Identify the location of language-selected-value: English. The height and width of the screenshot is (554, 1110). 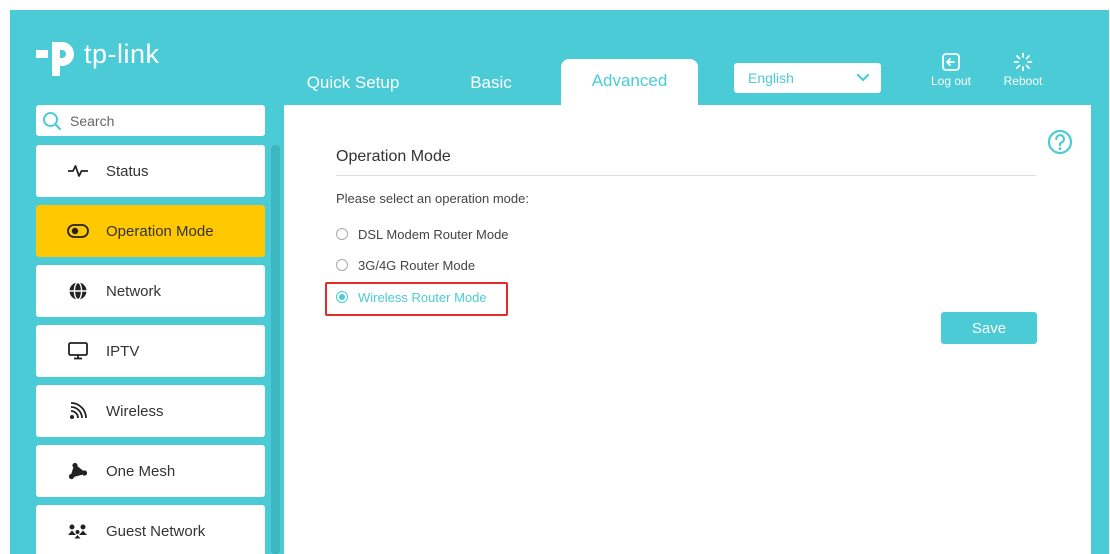
(771, 78).